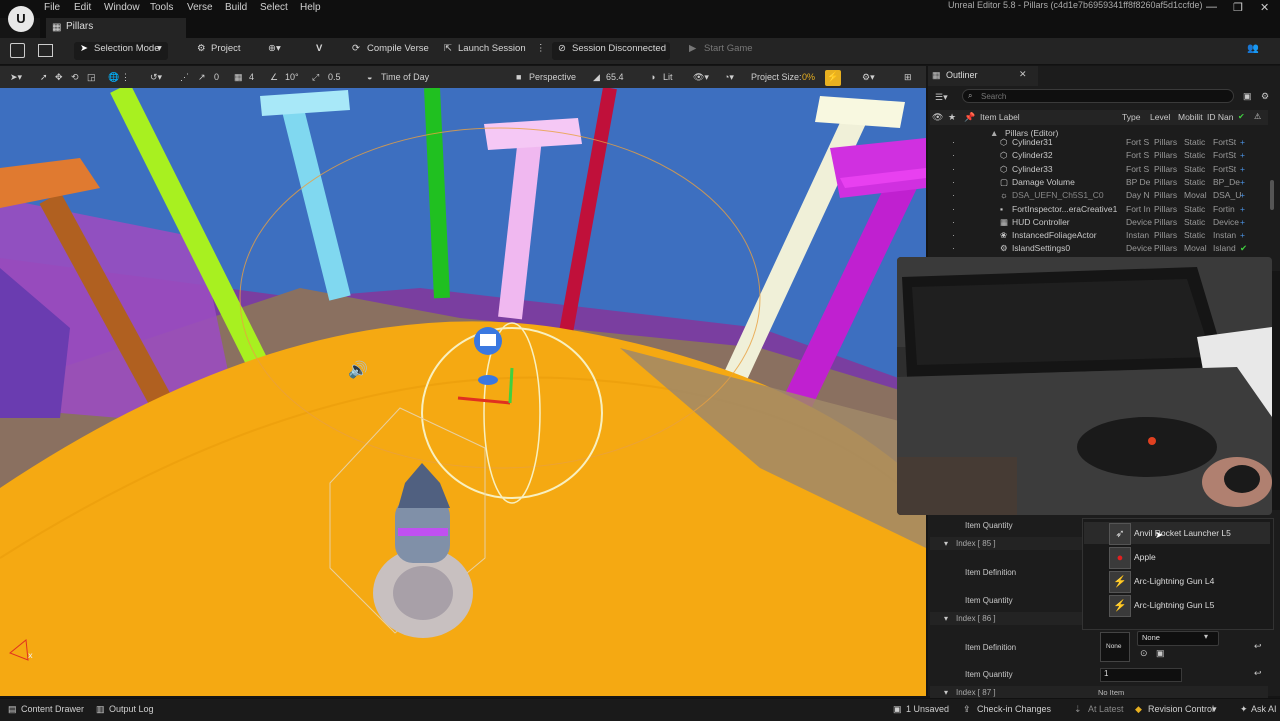  What do you see at coordinates (728, 48) in the screenshot?
I see `start-game-button: Start Game` at bounding box center [728, 48].